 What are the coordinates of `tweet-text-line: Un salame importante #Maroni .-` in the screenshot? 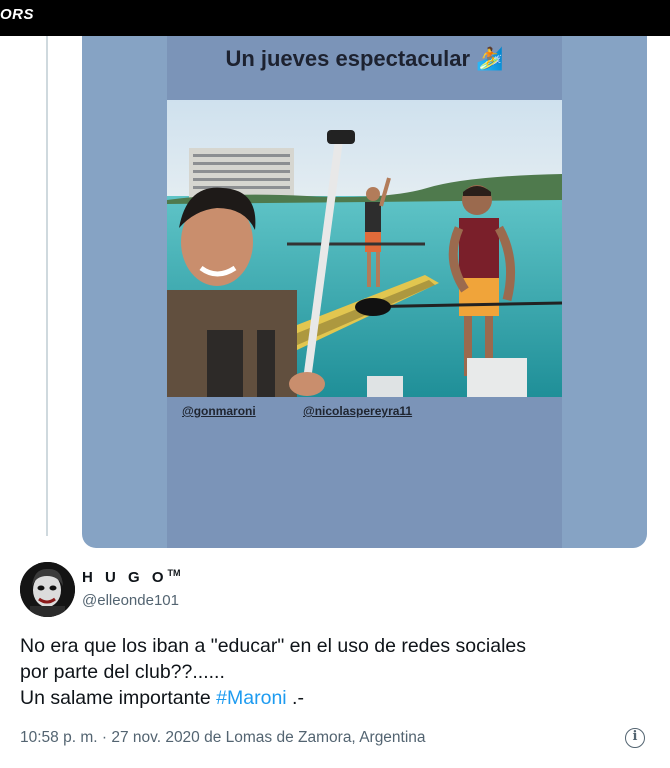 It's located at (335, 698).